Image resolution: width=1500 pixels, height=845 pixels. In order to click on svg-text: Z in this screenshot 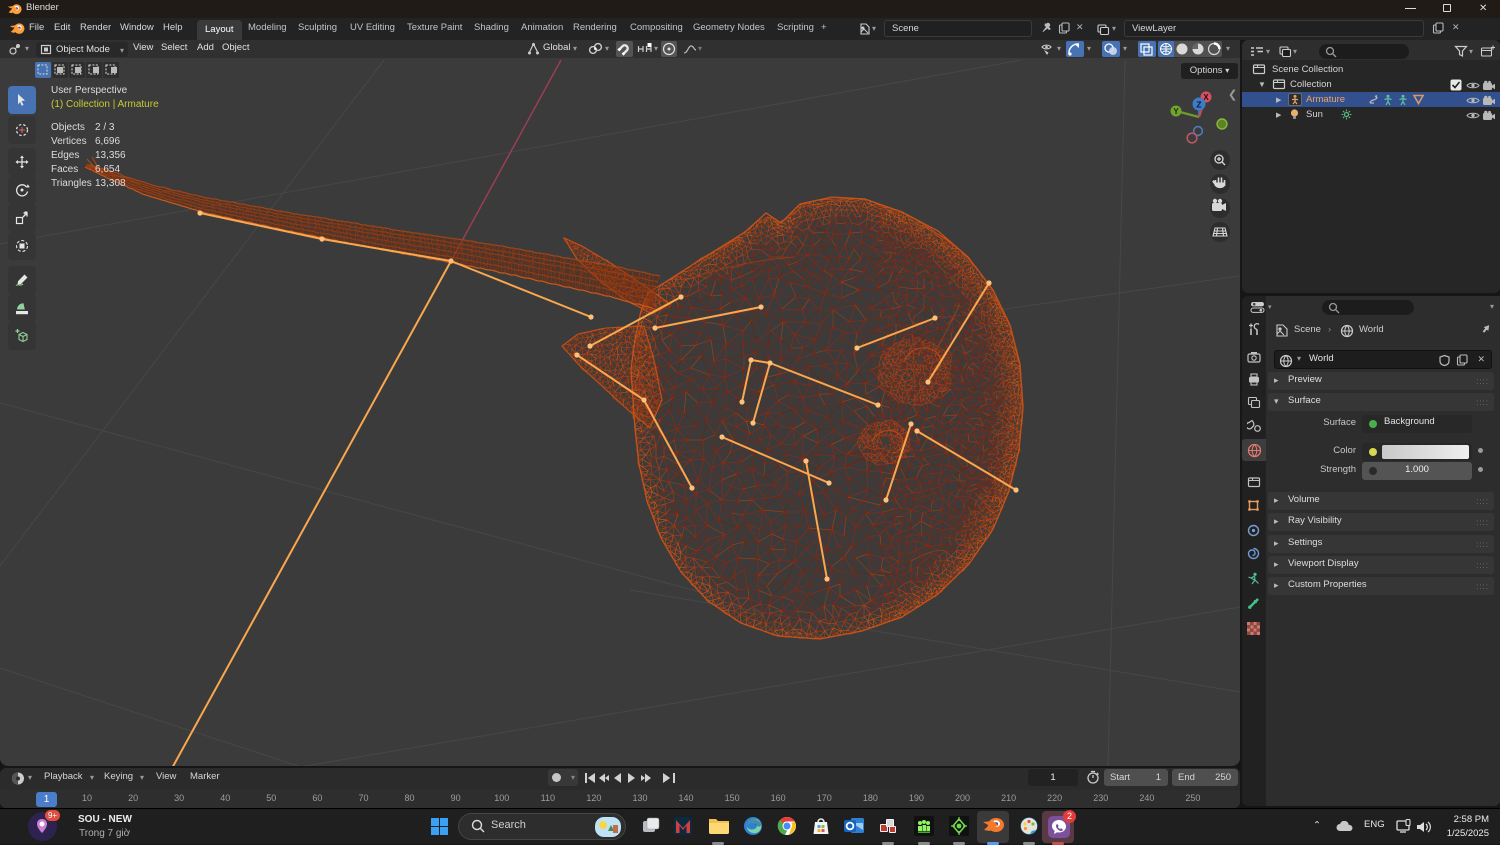, I will do `click(1198, 105)`.